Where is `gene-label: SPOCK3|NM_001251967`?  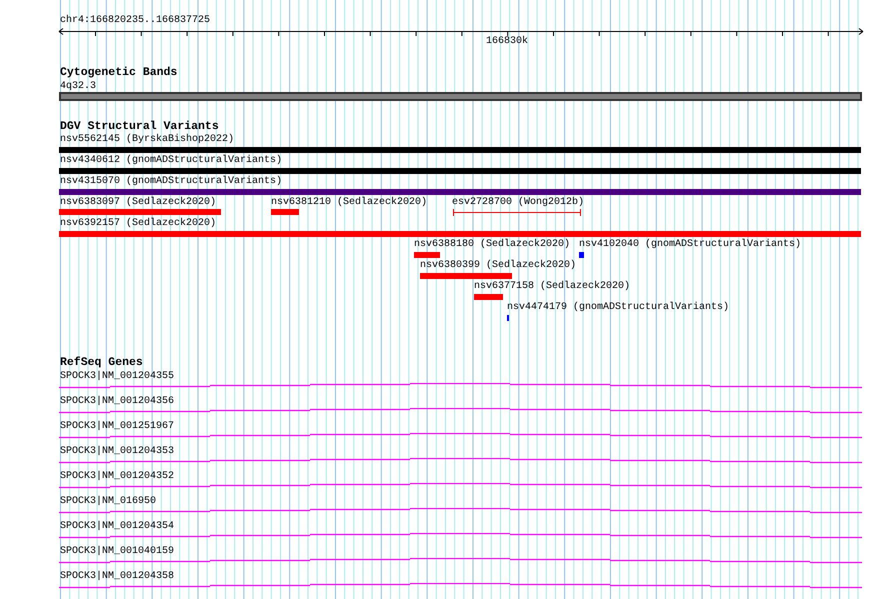 gene-label: SPOCK3|NM_001251967 is located at coordinates (117, 427).